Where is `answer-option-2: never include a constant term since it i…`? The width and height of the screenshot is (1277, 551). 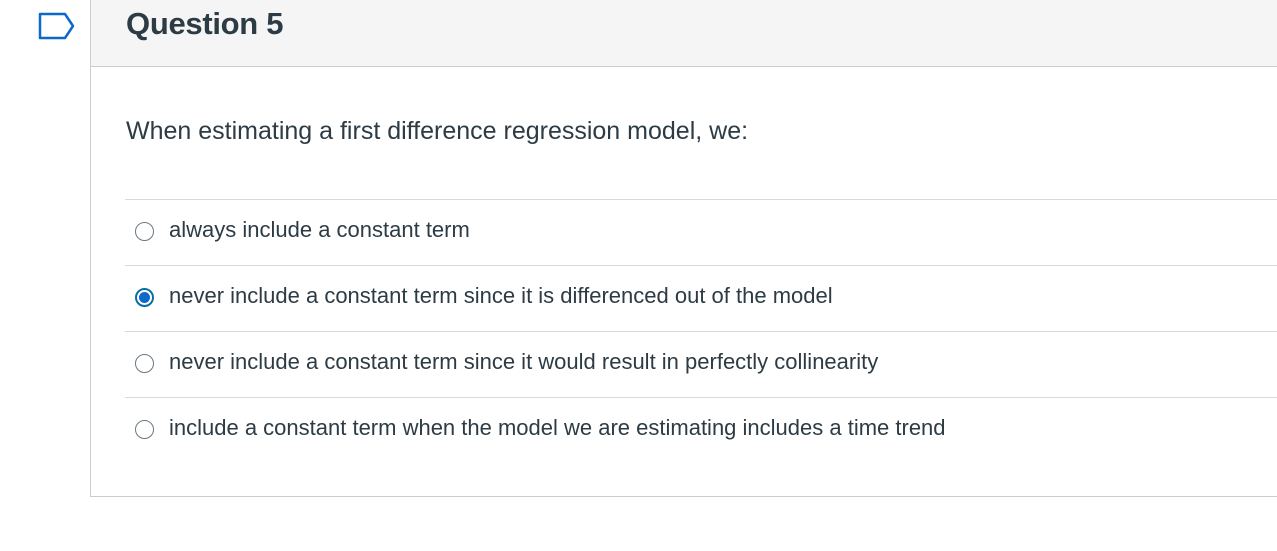
answer-option-2: never include a constant term since it i… is located at coordinates (701, 299).